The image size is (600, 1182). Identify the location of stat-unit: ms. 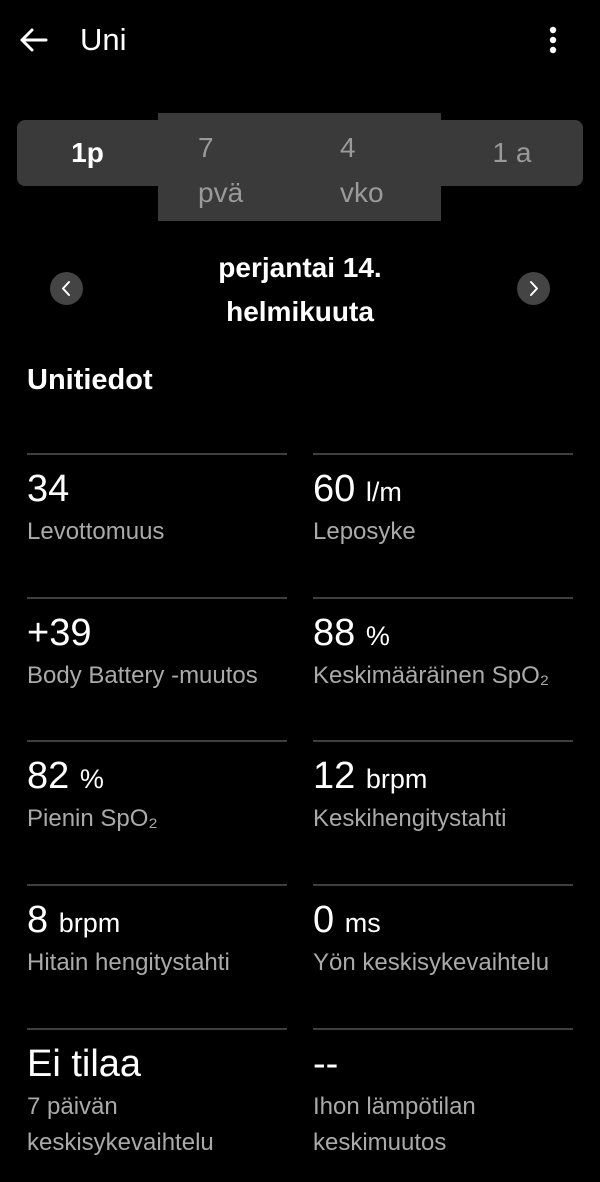
(362, 923).